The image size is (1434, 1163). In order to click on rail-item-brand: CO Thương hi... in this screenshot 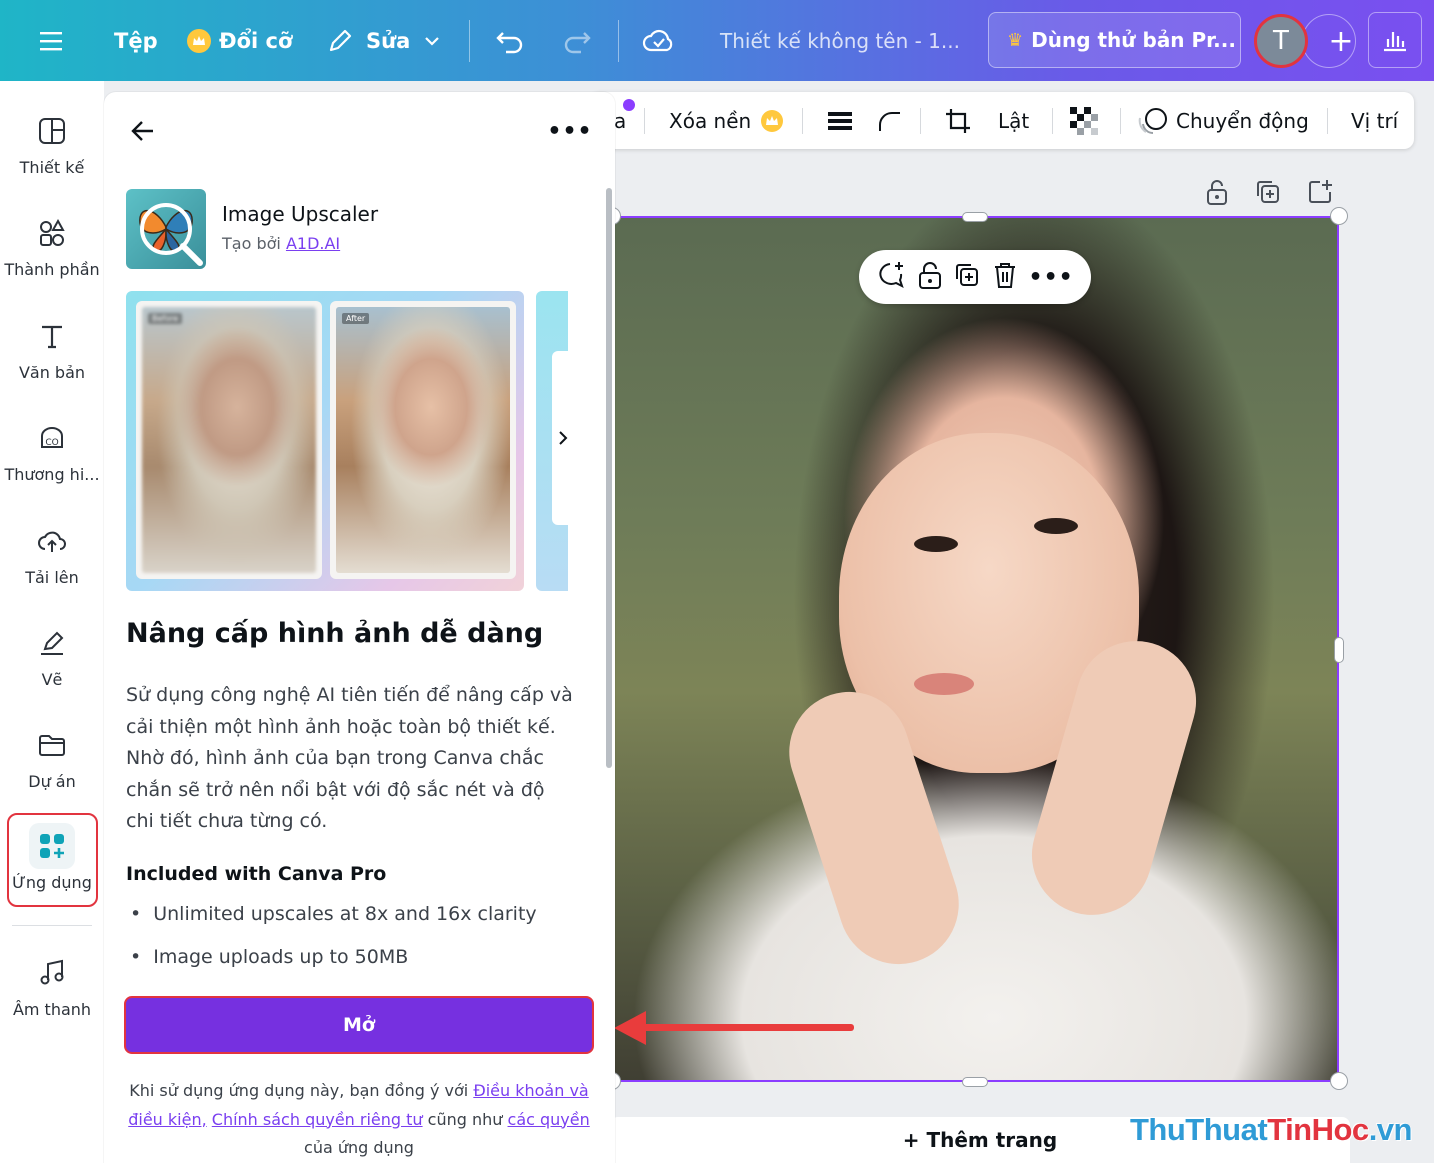, I will do `click(52, 466)`.